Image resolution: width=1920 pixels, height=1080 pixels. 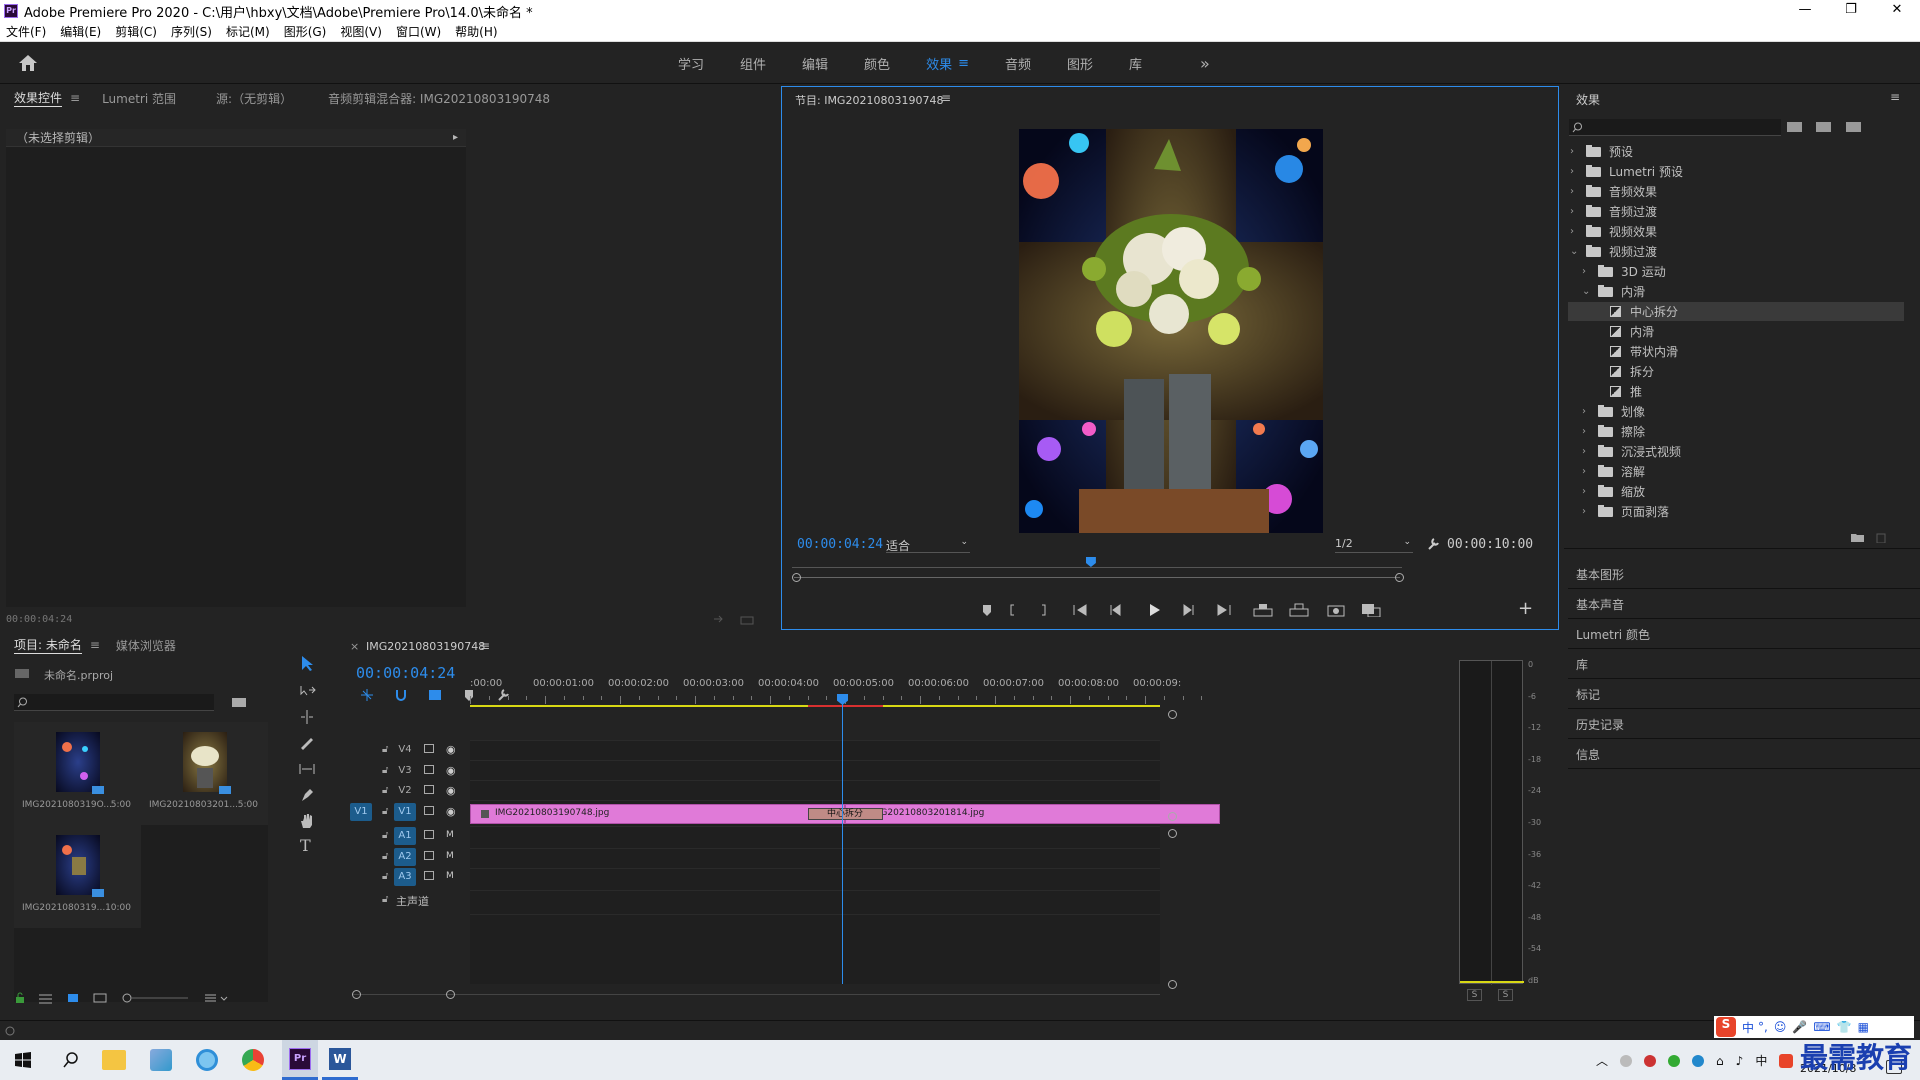 I want to click on timeline-playhead, so click(x=842, y=839).